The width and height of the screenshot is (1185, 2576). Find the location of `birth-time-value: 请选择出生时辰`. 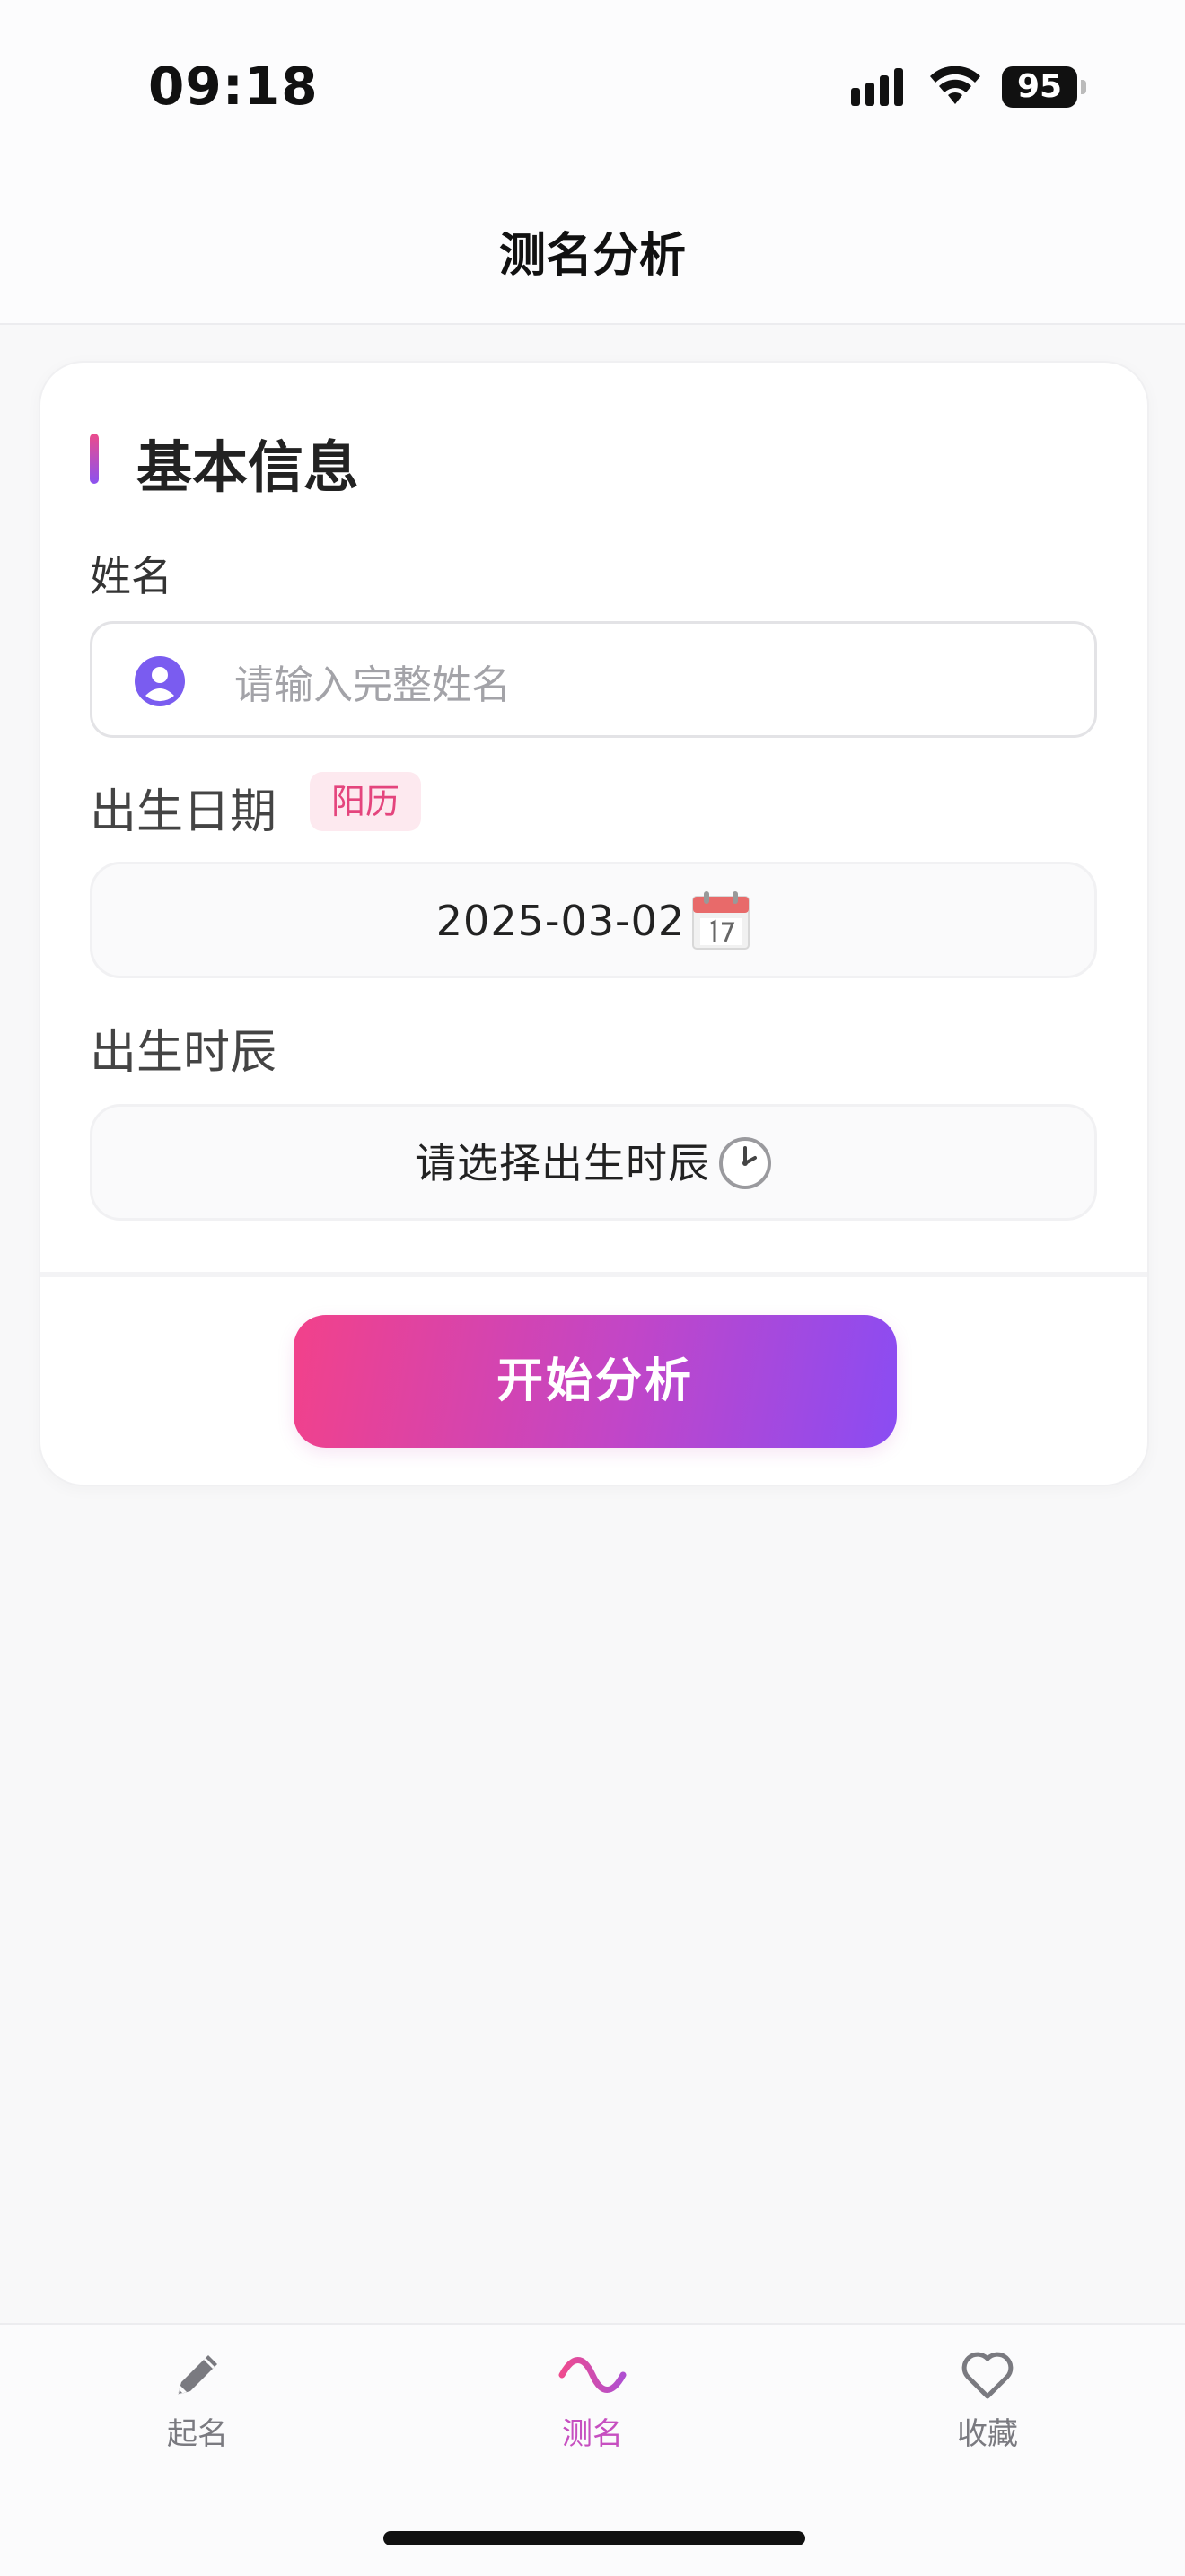

birth-time-value: 请选择出生时辰 is located at coordinates (562, 1162).